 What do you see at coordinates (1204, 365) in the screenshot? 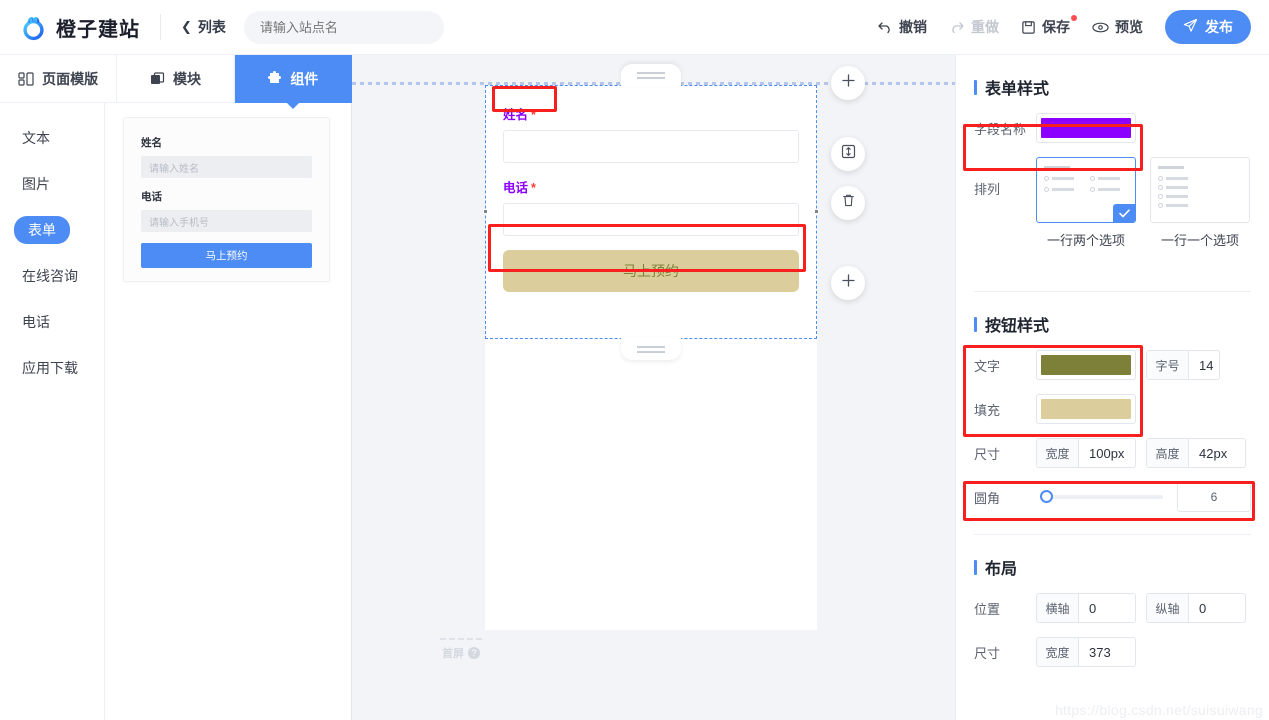
I see `font-size-input` at bounding box center [1204, 365].